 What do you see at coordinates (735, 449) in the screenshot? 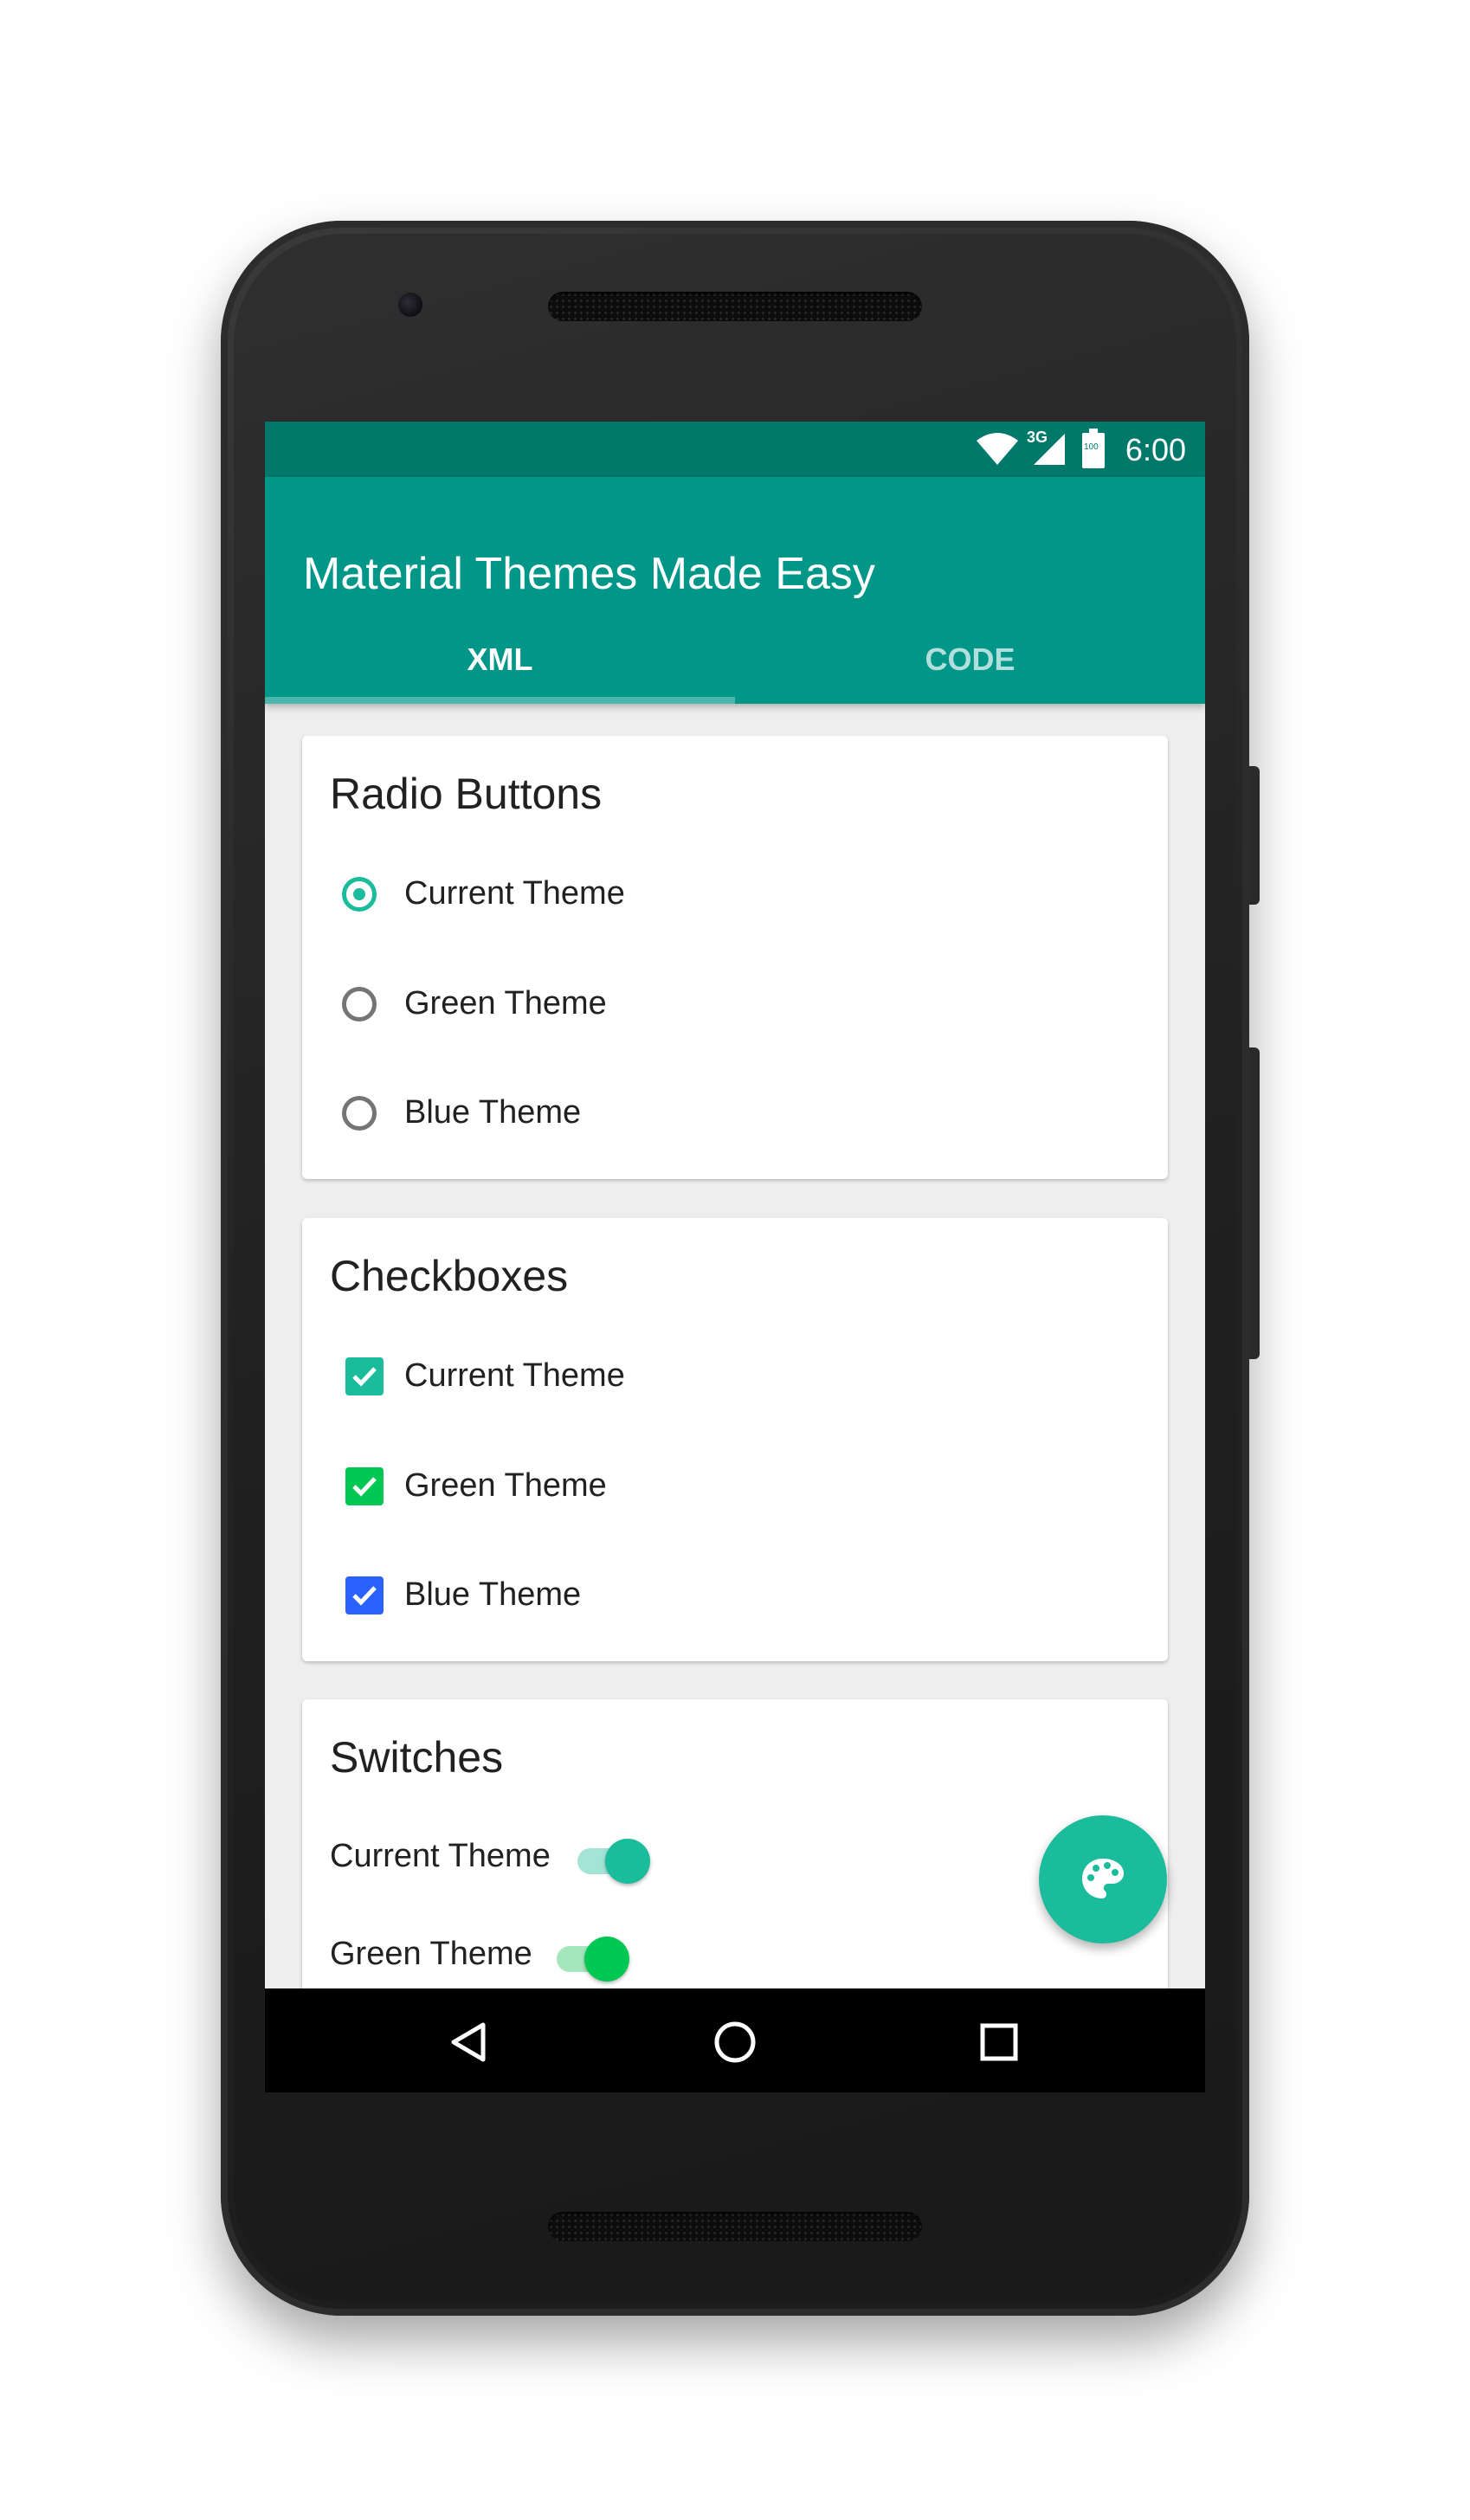
I see `status-bar: 3G 100 6:00` at bounding box center [735, 449].